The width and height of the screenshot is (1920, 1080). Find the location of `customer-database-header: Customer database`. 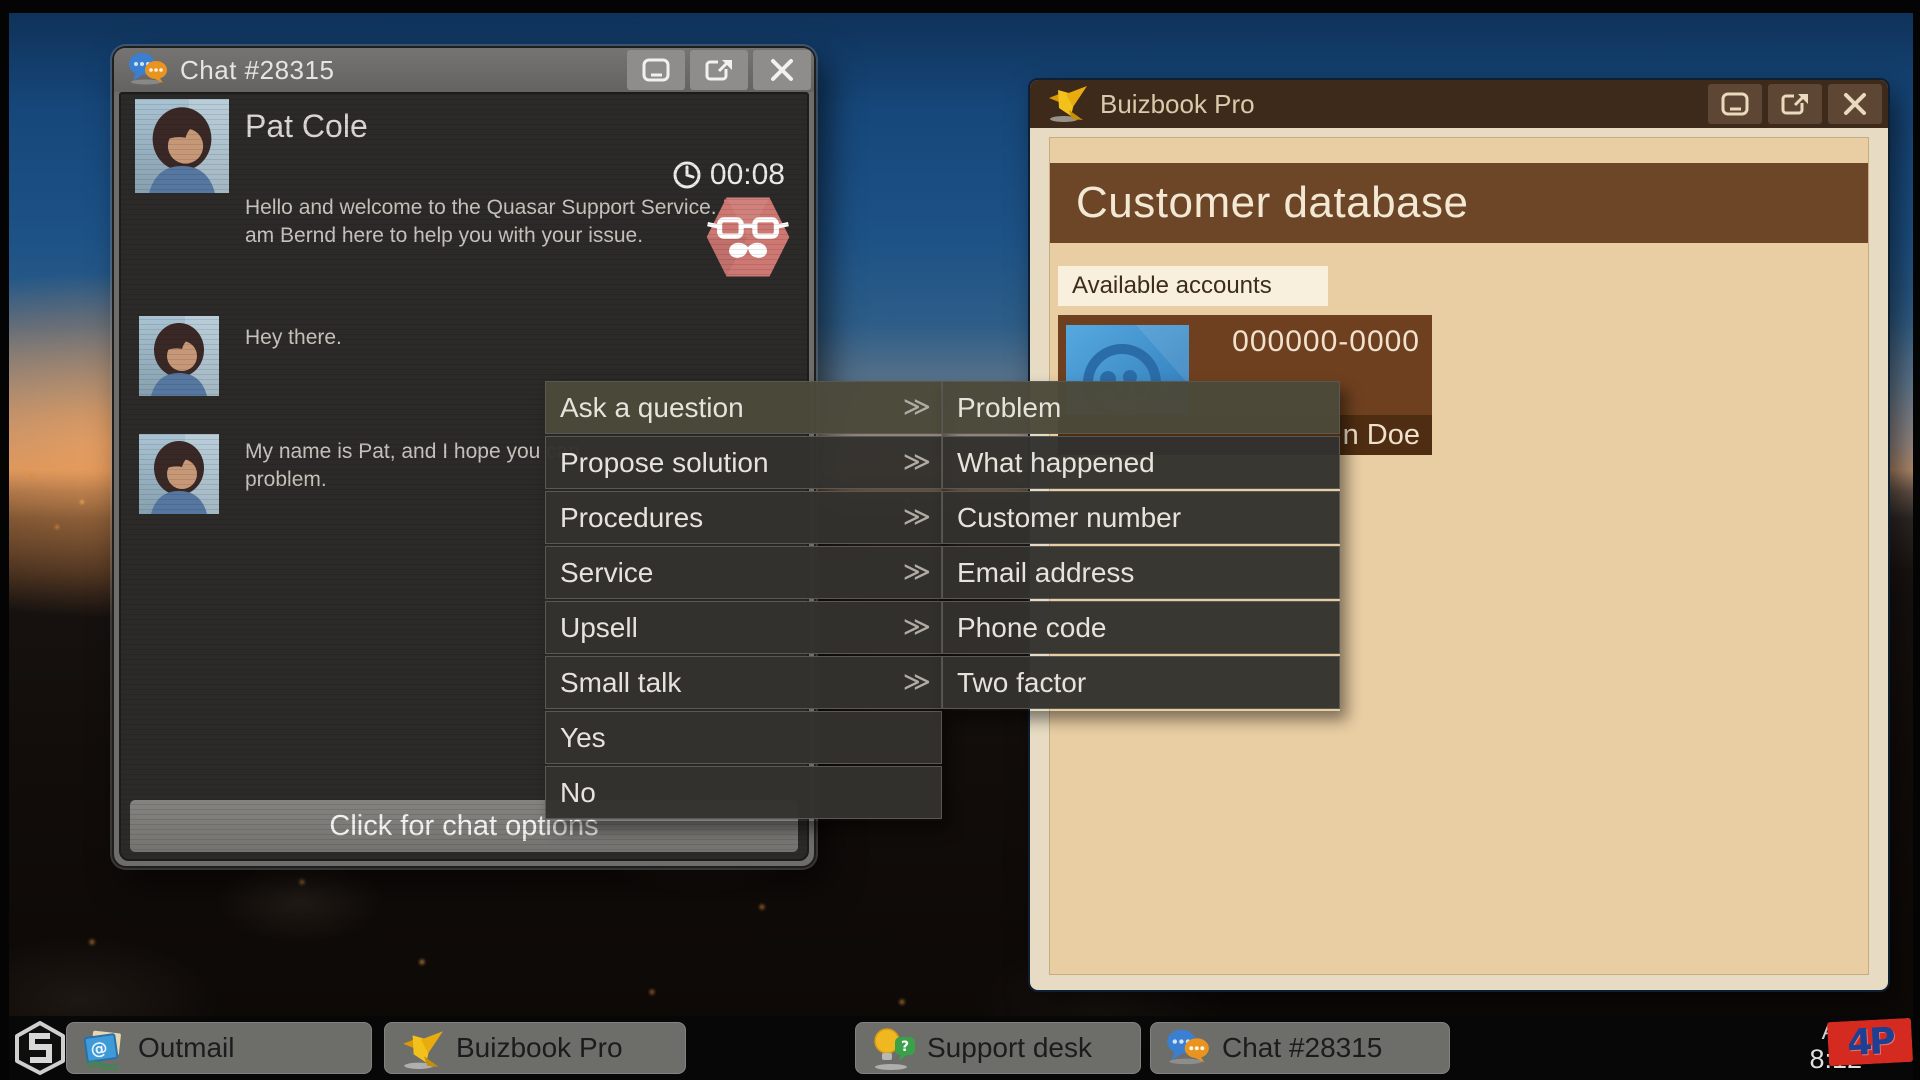

customer-database-header: Customer database is located at coordinates (1459, 203).